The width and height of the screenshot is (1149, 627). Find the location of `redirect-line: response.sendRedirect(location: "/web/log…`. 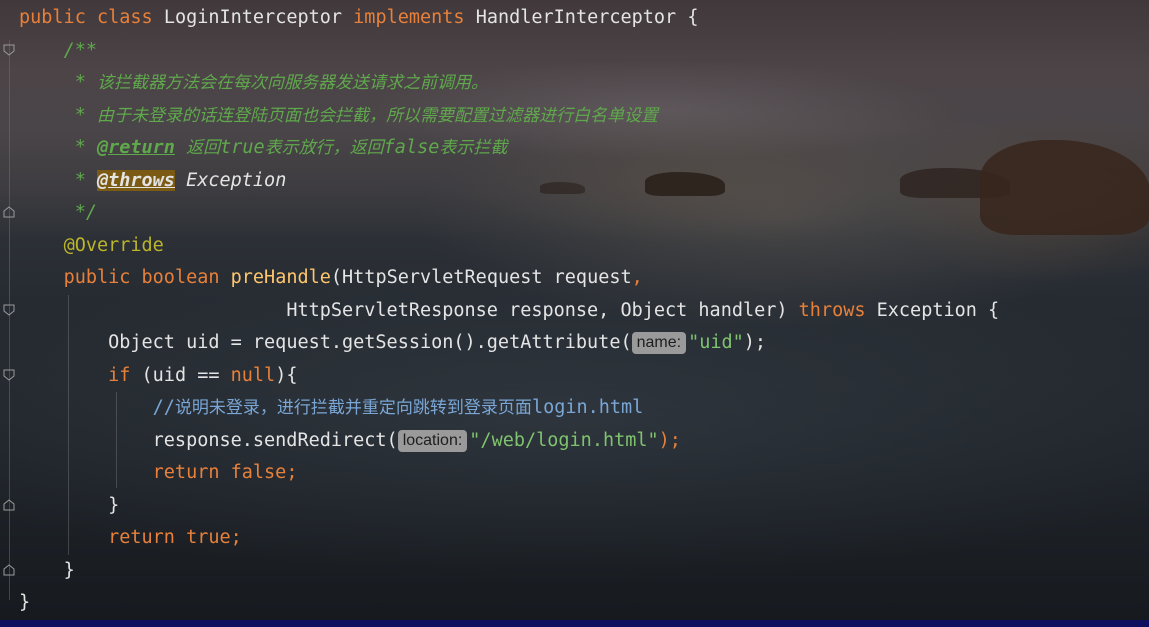

redirect-line: response.sendRedirect(location: "/web/log… is located at coordinates (509, 441).